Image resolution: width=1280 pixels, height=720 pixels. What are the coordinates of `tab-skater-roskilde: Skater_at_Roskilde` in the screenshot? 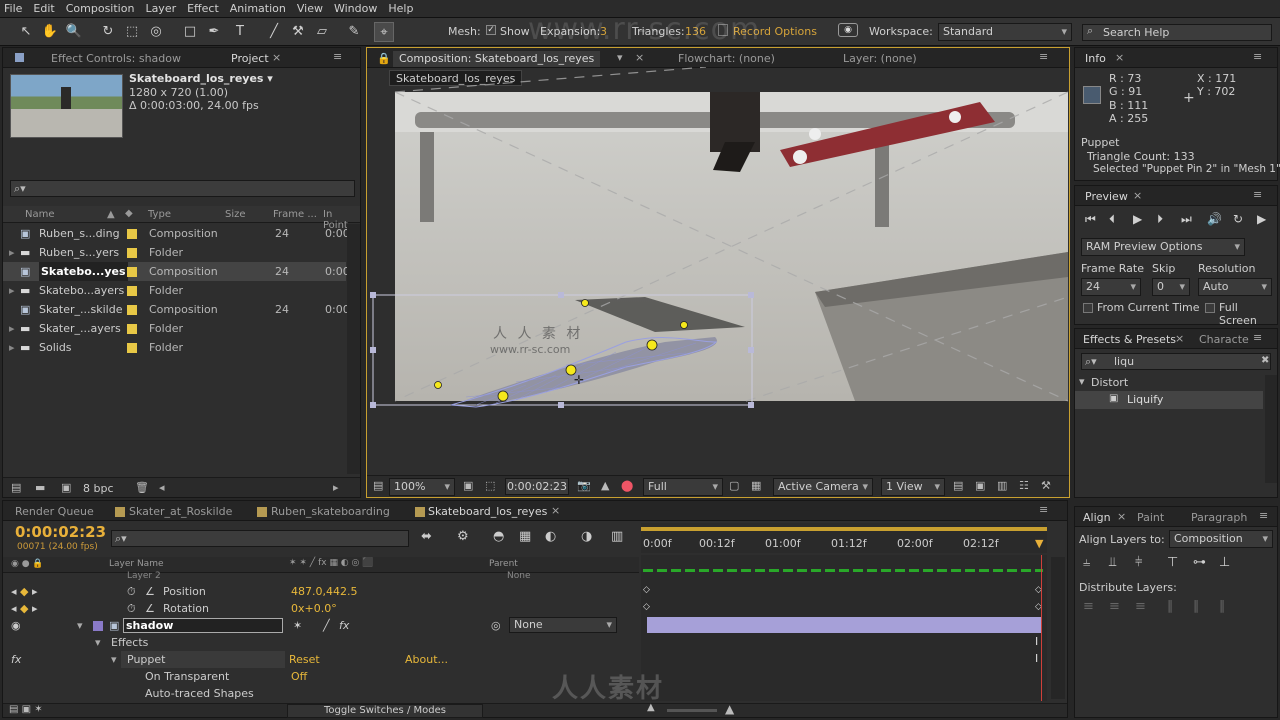 It's located at (180, 512).